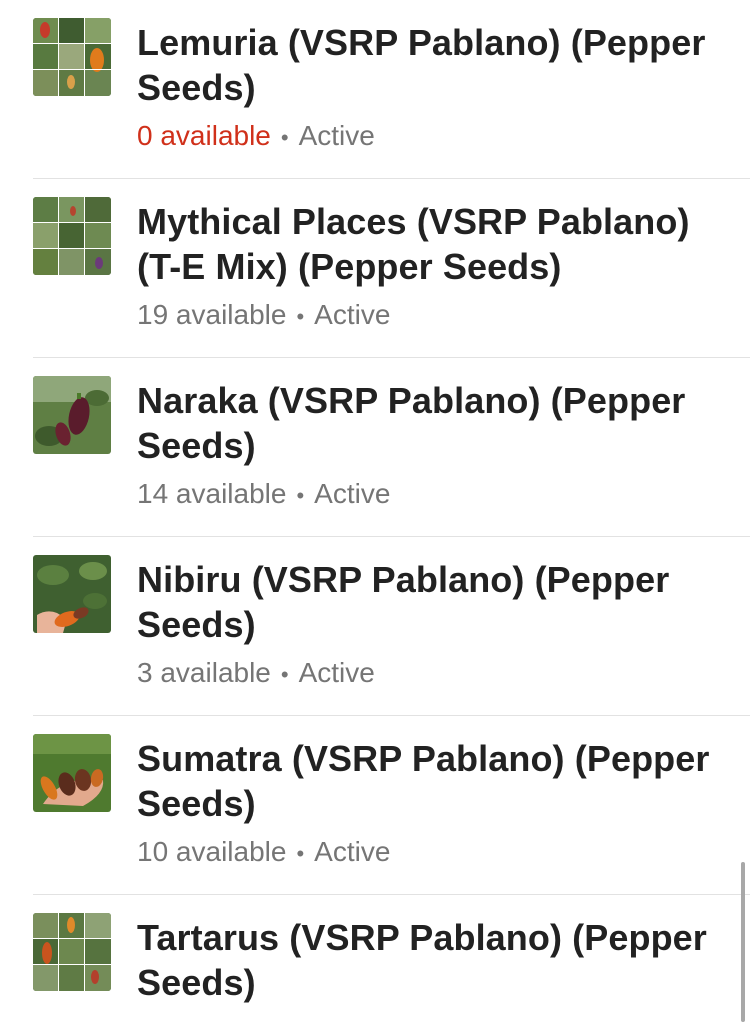 The height and width of the screenshot is (1022, 750). I want to click on availability-count: 3 available, so click(204, 672).